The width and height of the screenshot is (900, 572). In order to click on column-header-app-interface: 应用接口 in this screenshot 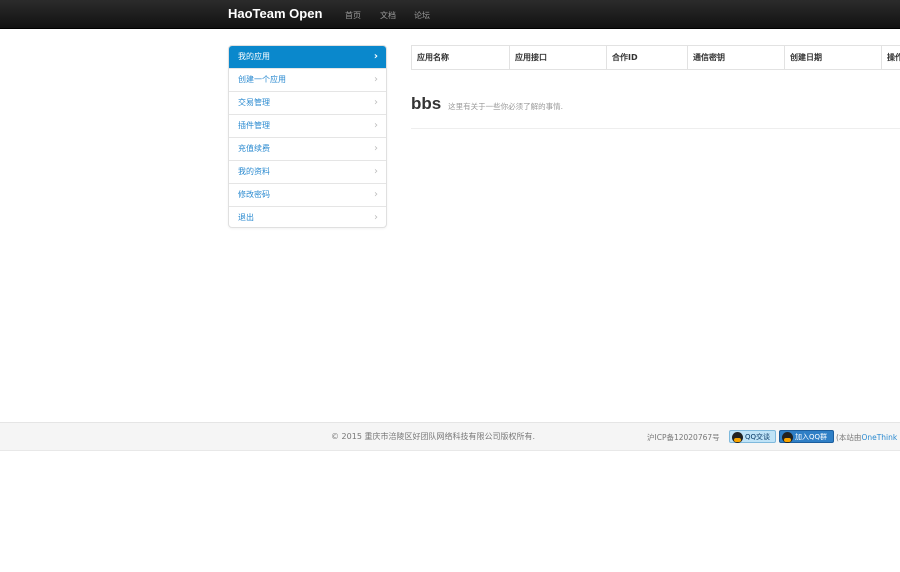, I will do `click(557, 57)`.